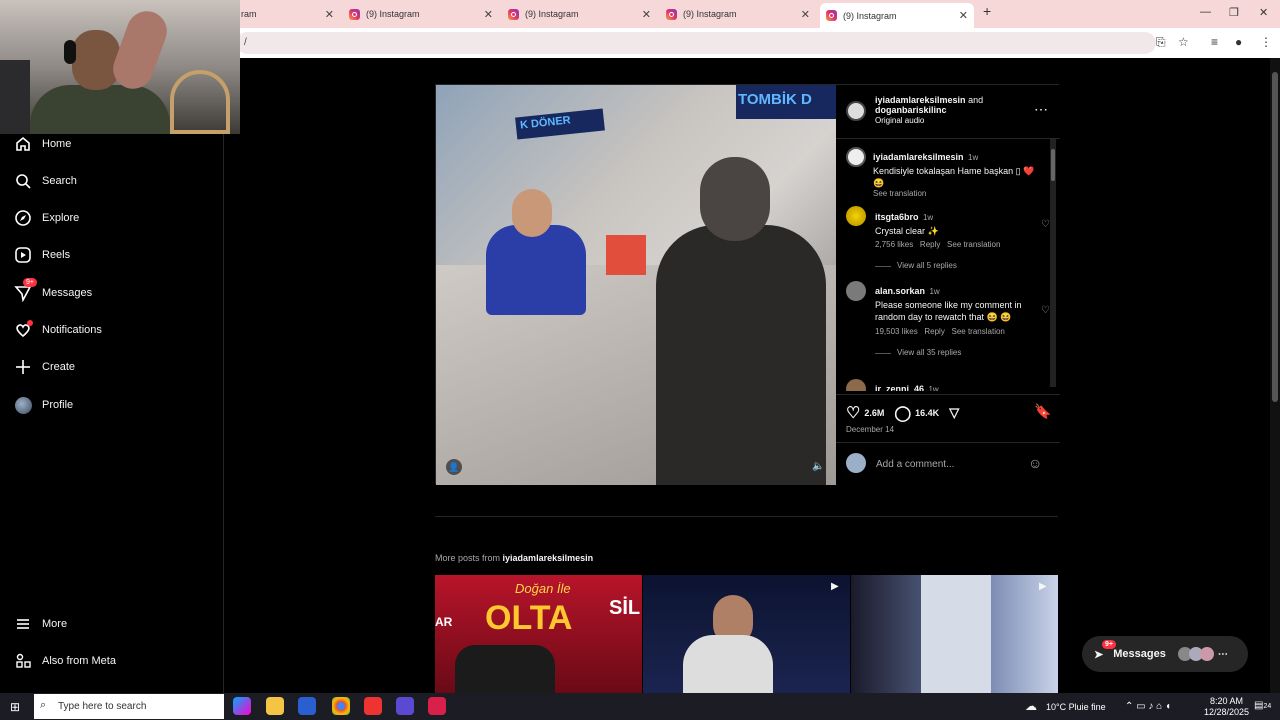 The image size is (1280, 720). I want to click on sidebar-item-explore: Explore, so click(46, 218).